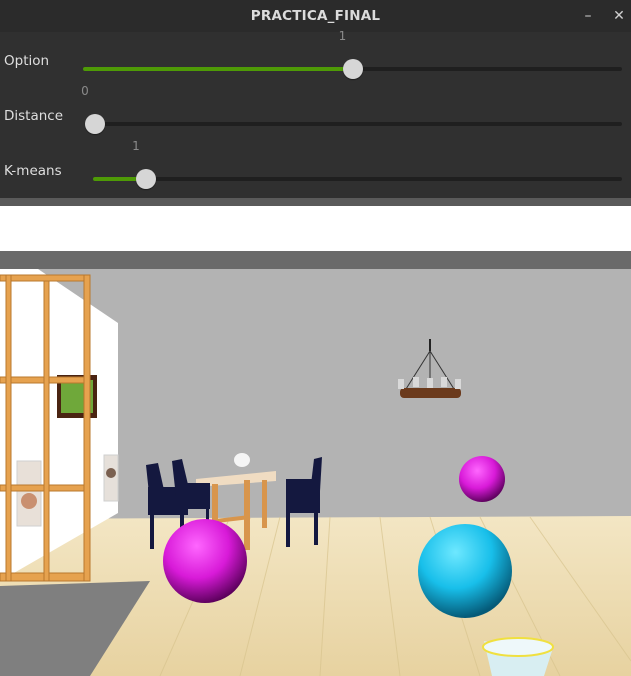  What do you see at coordinates (242, 460) in the screenshot?
I see `table-vase` at bounding box center [242, 460].